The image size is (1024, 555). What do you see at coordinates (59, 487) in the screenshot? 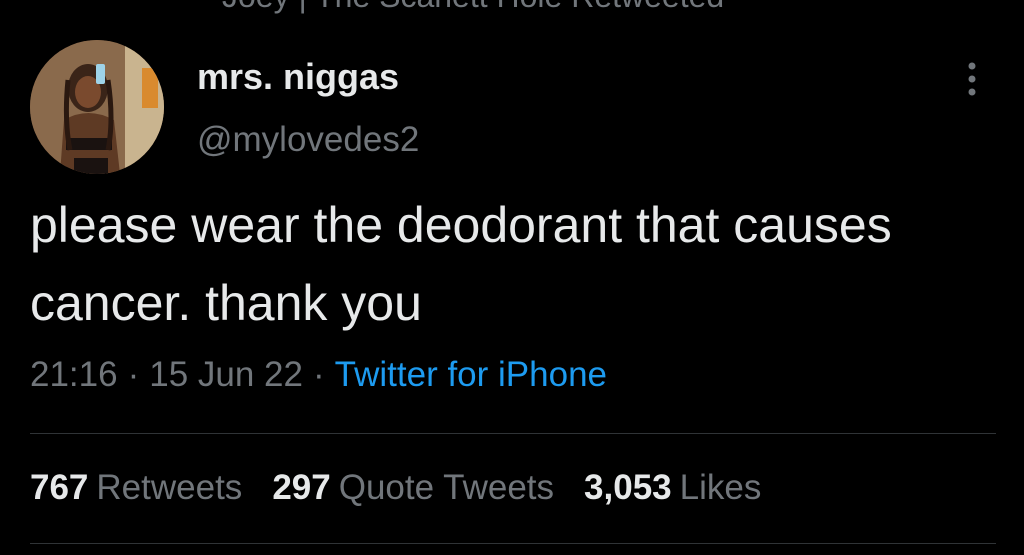
I see `retweets-count: 767` at bounding box center [59, 487].